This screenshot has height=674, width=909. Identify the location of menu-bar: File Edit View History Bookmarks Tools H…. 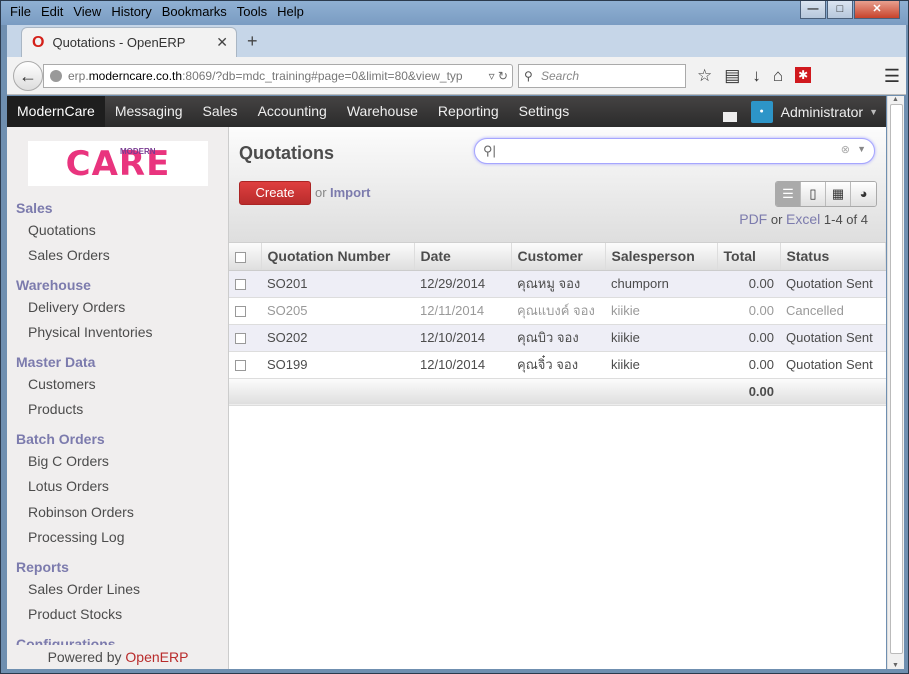
(157, 13).